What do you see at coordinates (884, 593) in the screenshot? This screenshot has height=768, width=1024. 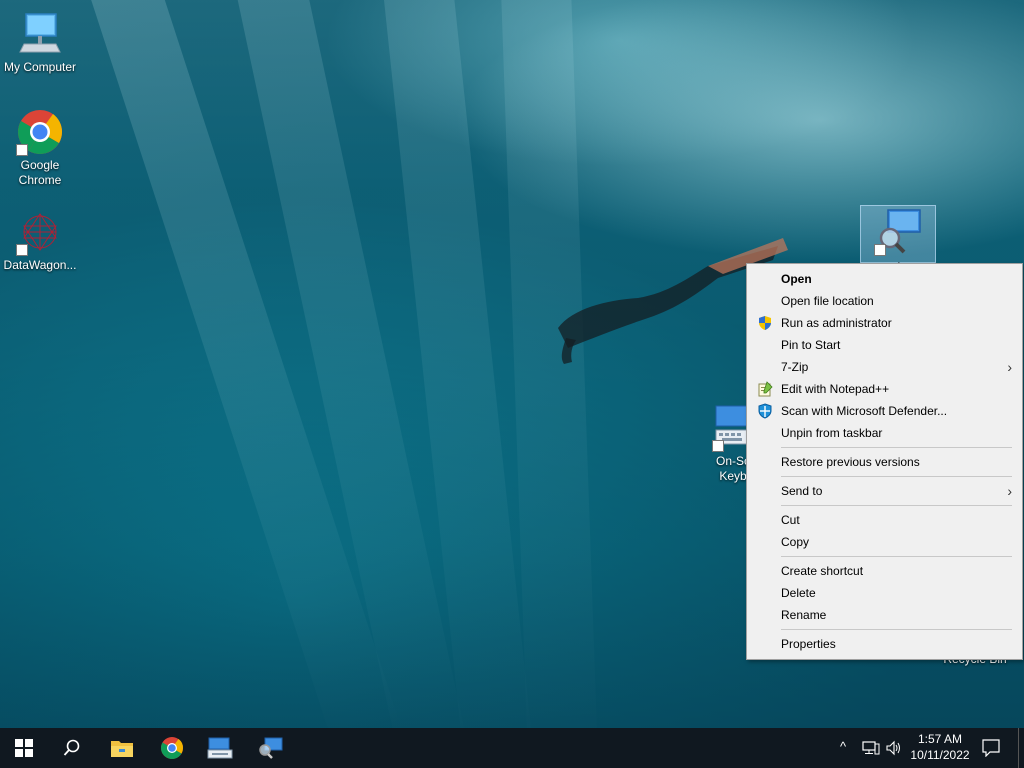 I see `menu-item-delete: Delete` at bounding box center [884, 593].